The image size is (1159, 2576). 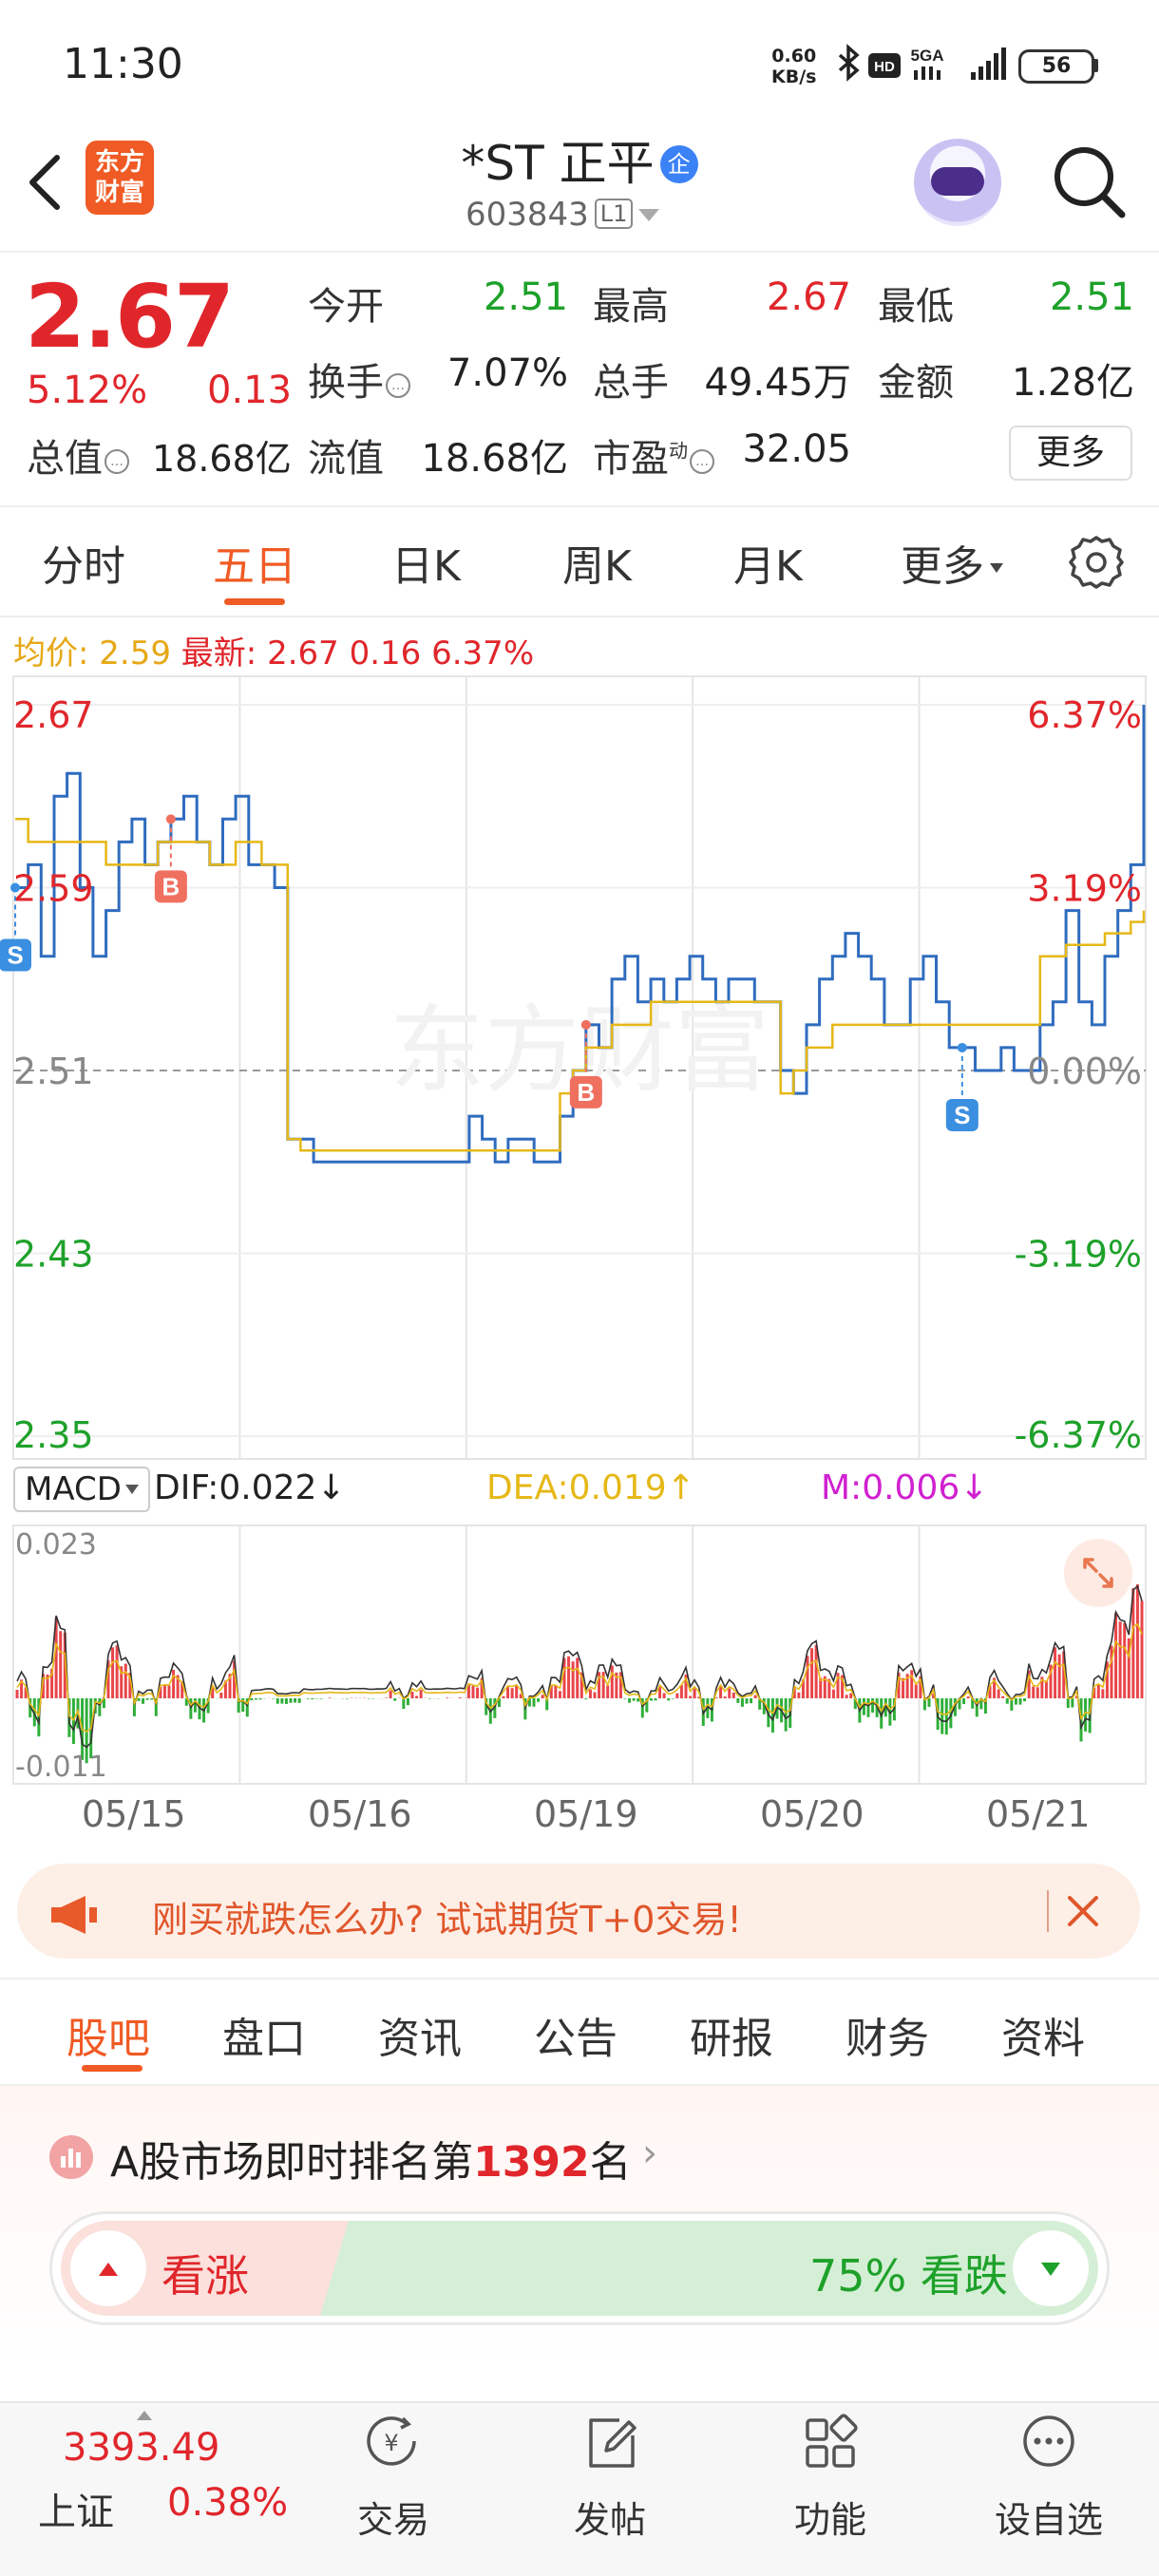 What do you see at coordinates (123, 64) in the screenshot?
I see `status-time: 11:30` at bounding box center [123, 64].